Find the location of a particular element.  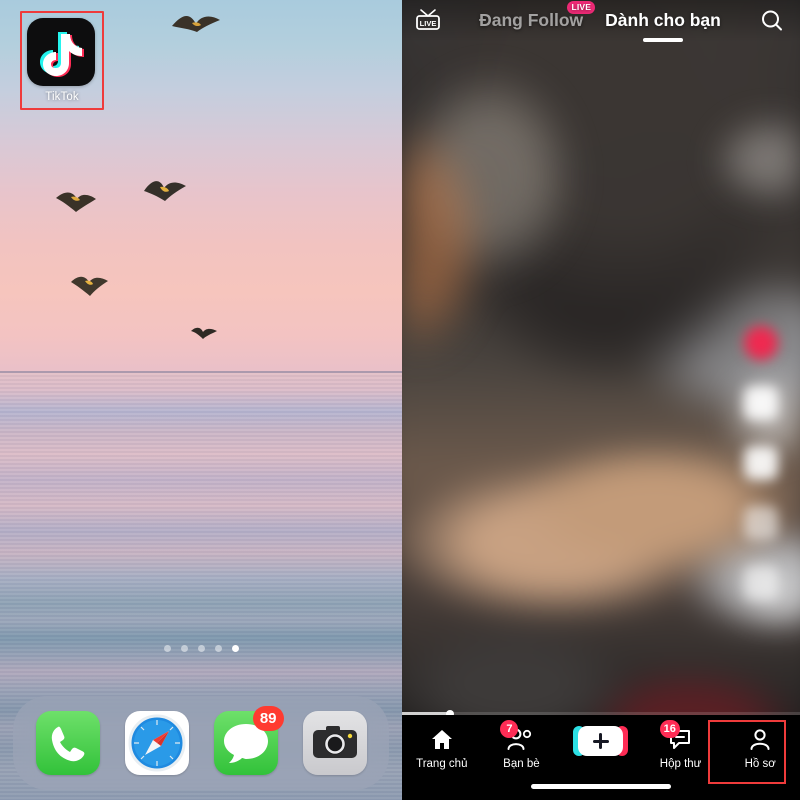

profile-highlight-box is located at coordinates (747, 752).